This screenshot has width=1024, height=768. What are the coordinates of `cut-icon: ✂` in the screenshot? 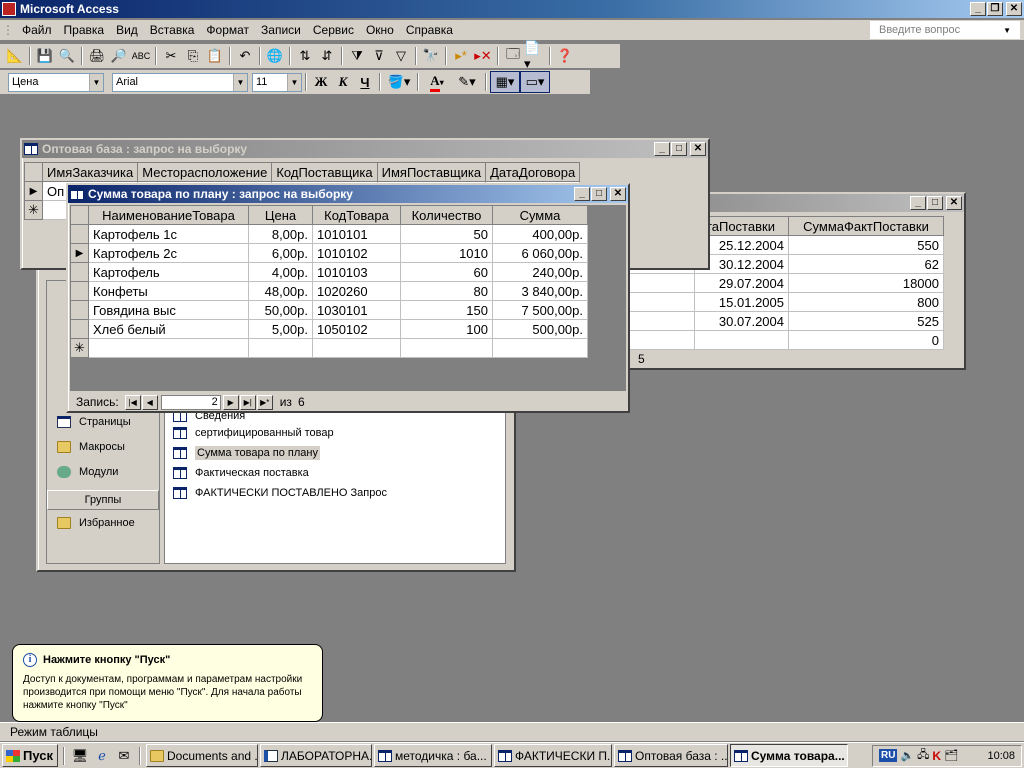 It's located at (171, 56).